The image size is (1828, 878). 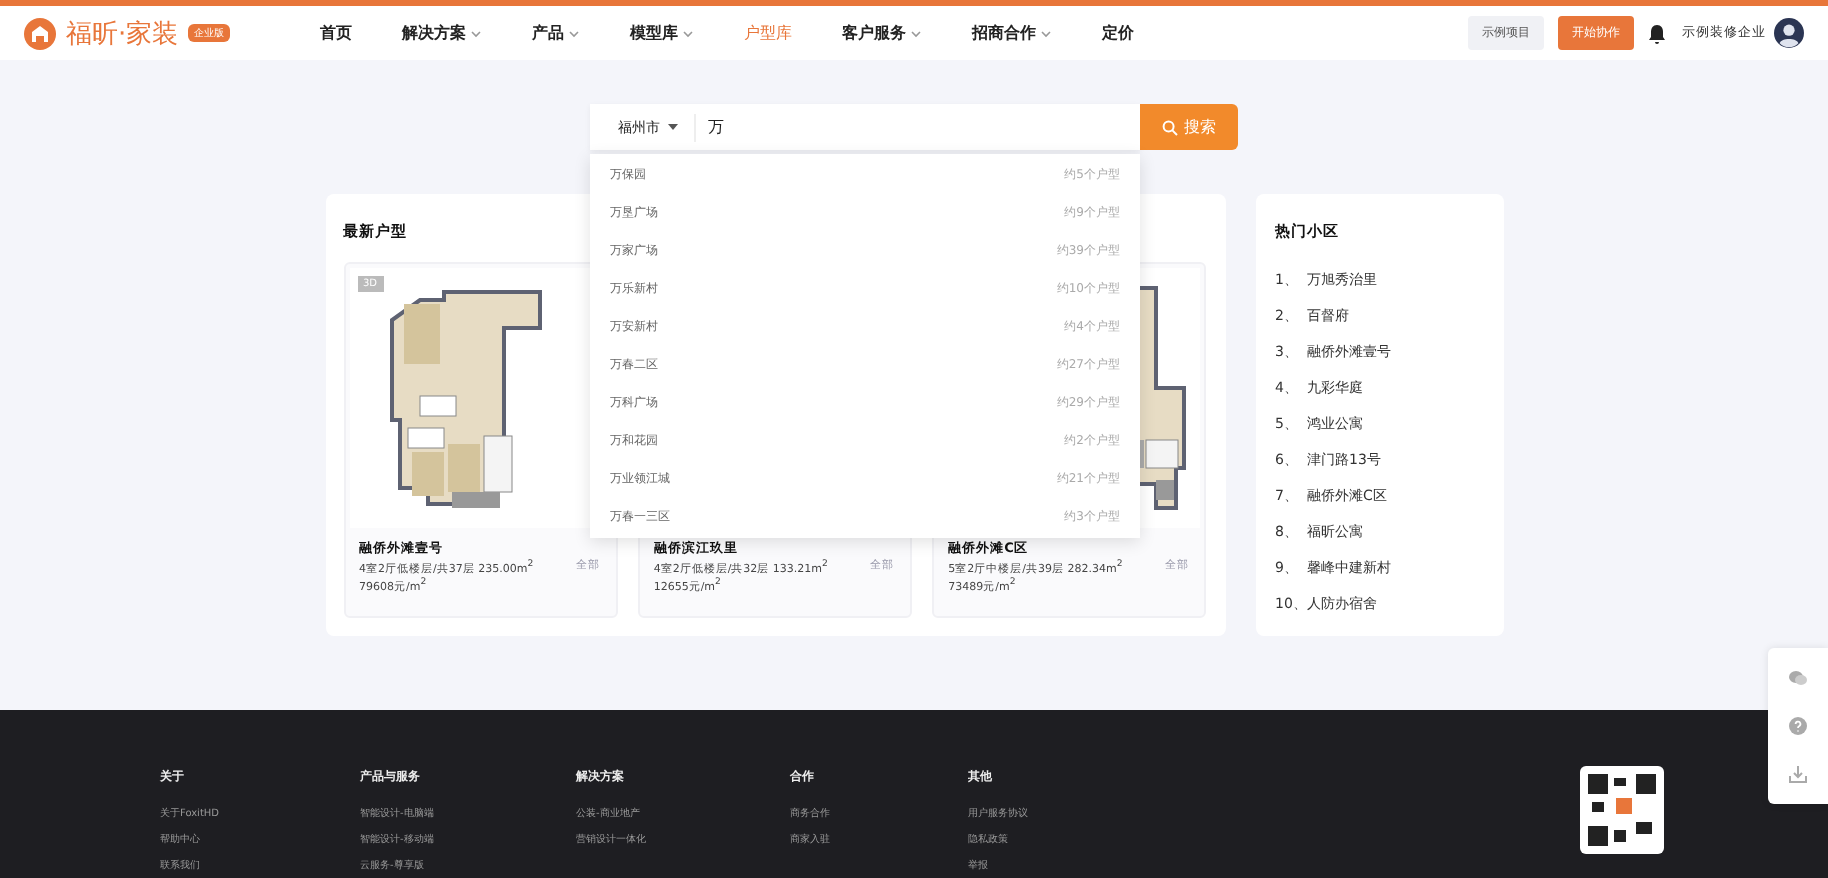 I want to click on nav-item: 产品, so click(x=556, y=33).